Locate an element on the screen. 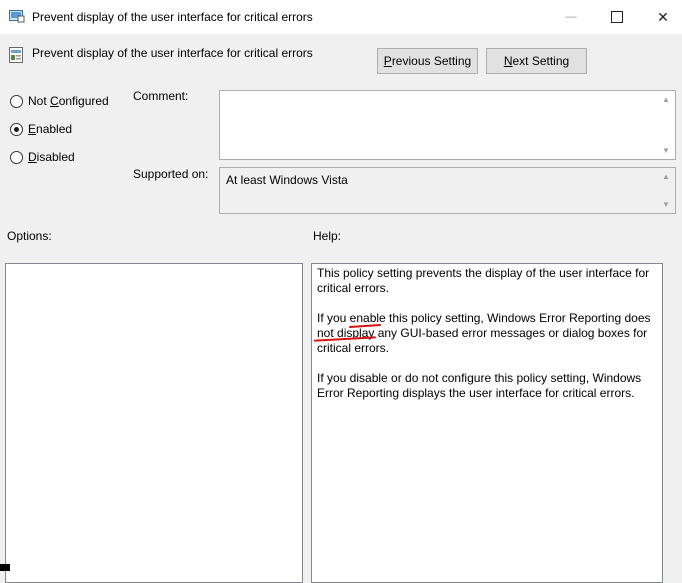 This screenshot has width=682, height=583. supported-on-box: At least Windows Vista ▲ ▼ is located at coordinates (447, 190).